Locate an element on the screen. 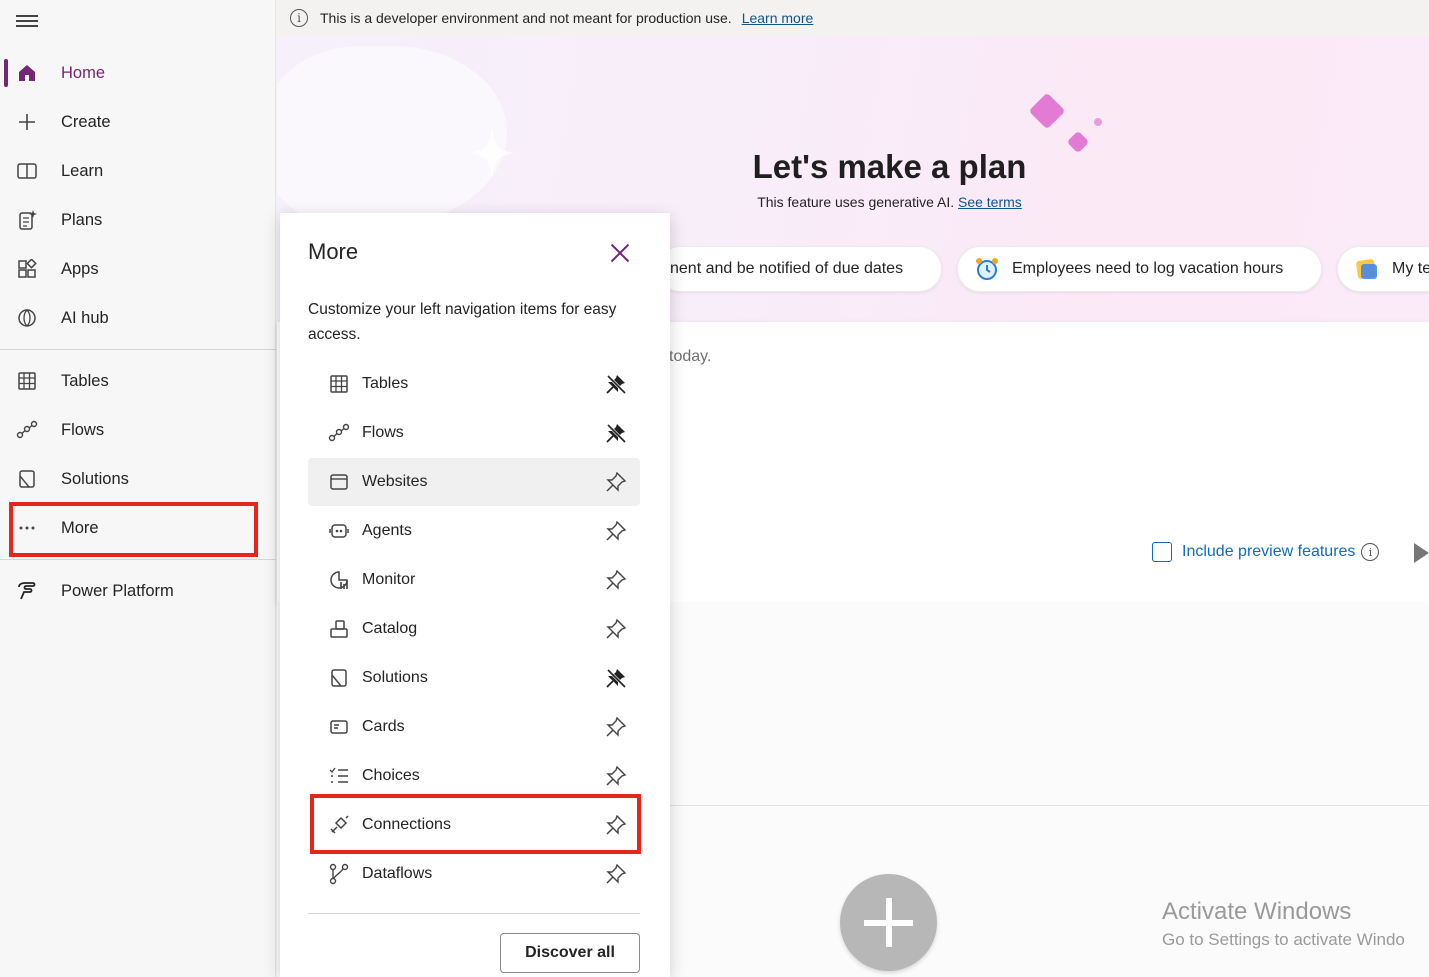 The image size is (1429, 977). nav-label: Apps is located at coordinates (80, 268).